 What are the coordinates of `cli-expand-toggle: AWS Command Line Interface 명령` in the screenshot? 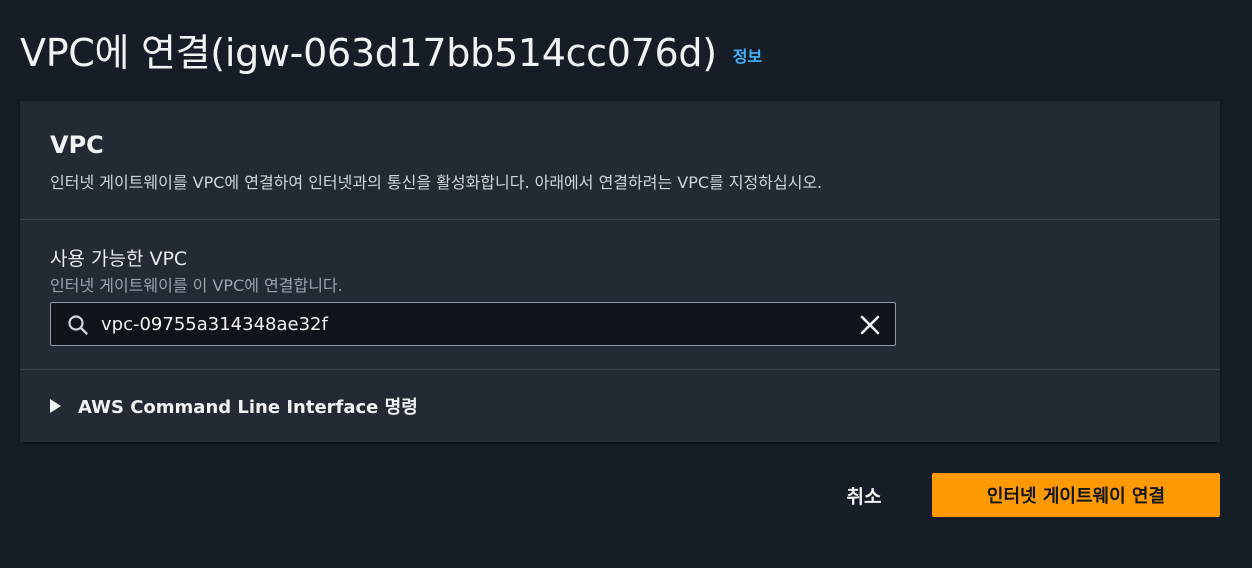 It's located at (234, 406).